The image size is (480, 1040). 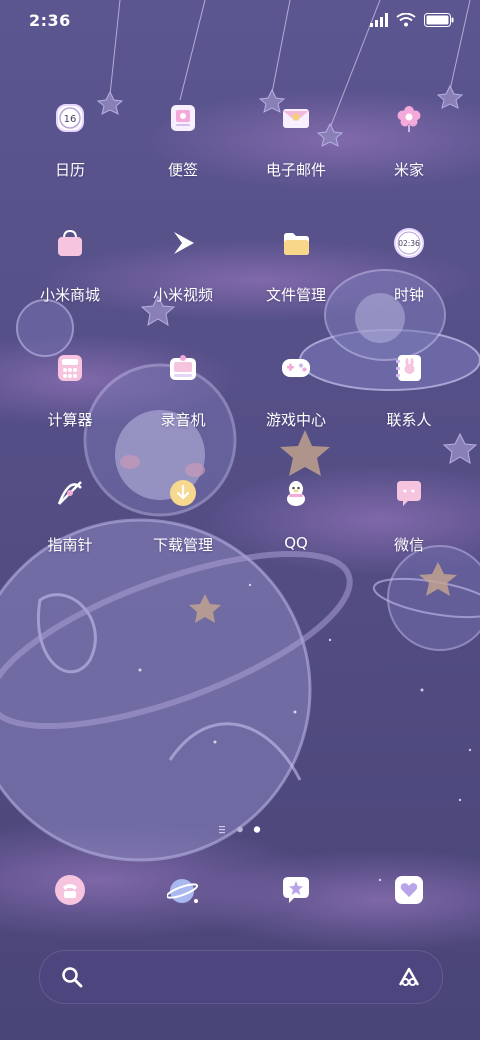 I want to click on app-label: 游戏中心, so click(x=295, y=420).